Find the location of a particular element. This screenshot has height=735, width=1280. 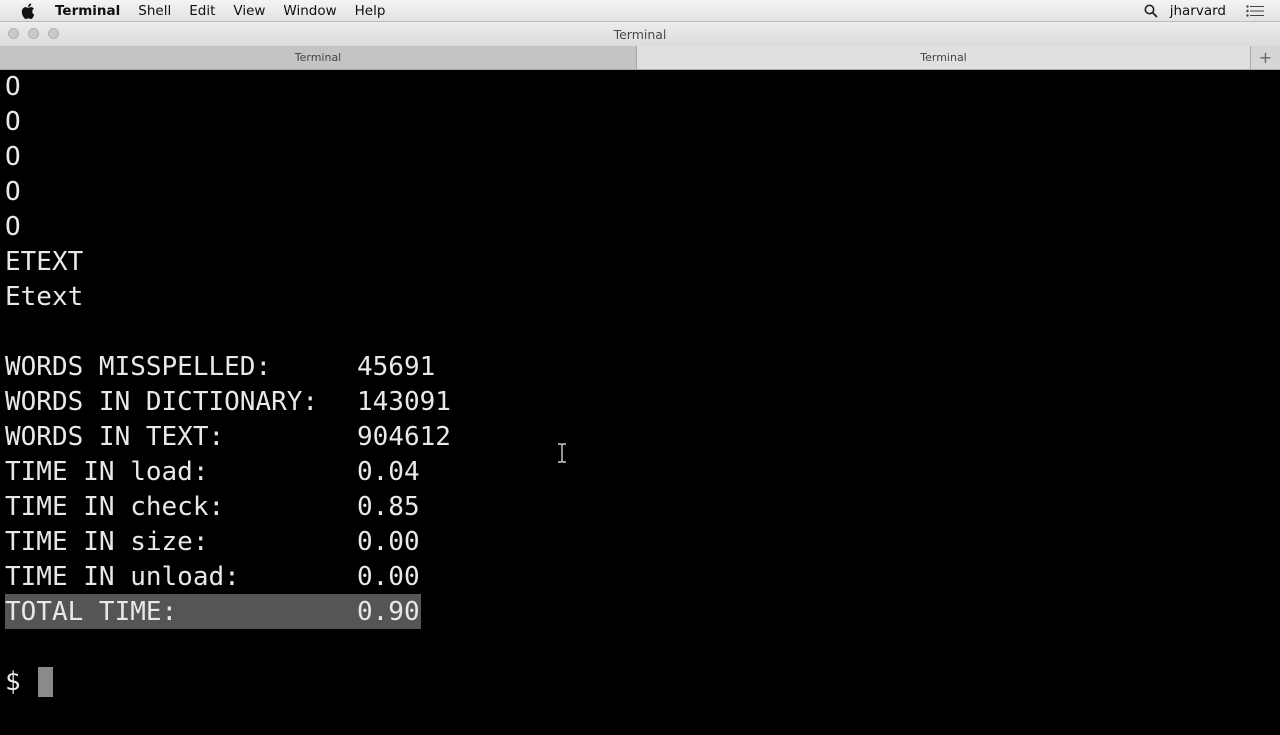

ibeam-cursor-icon is located at coordinates (562, 451).